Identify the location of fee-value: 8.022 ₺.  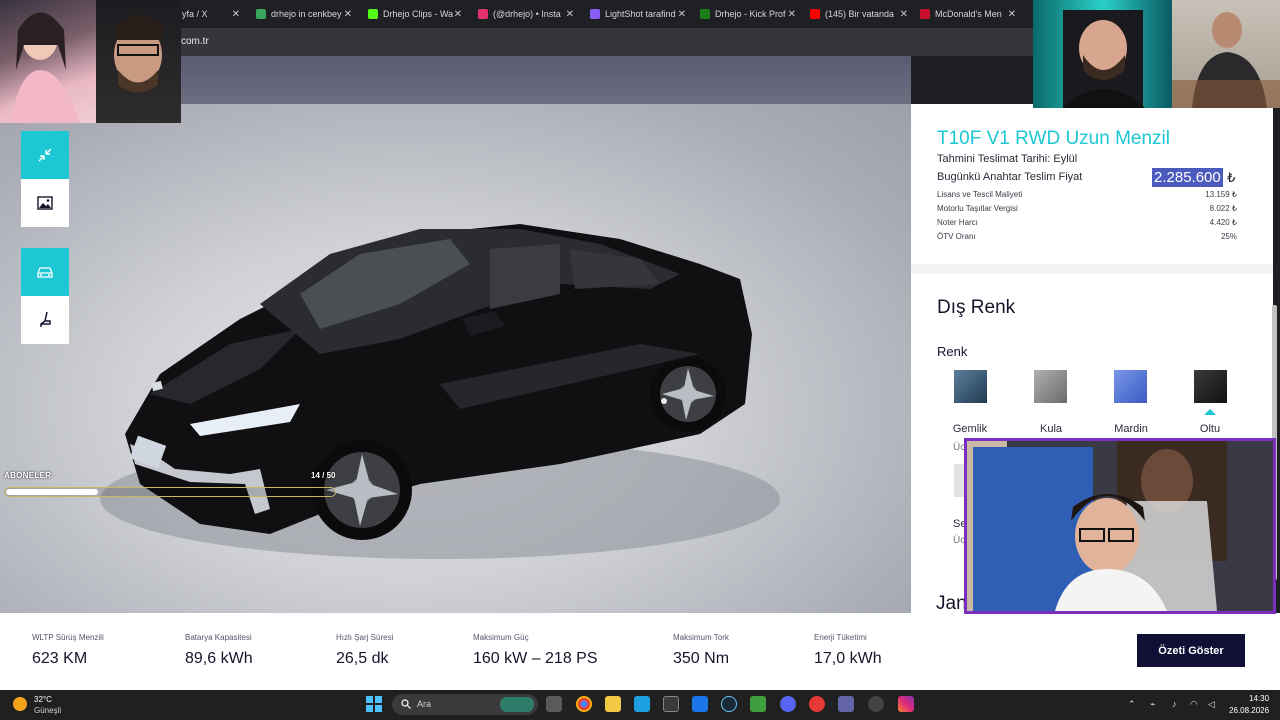
(1223, 208).